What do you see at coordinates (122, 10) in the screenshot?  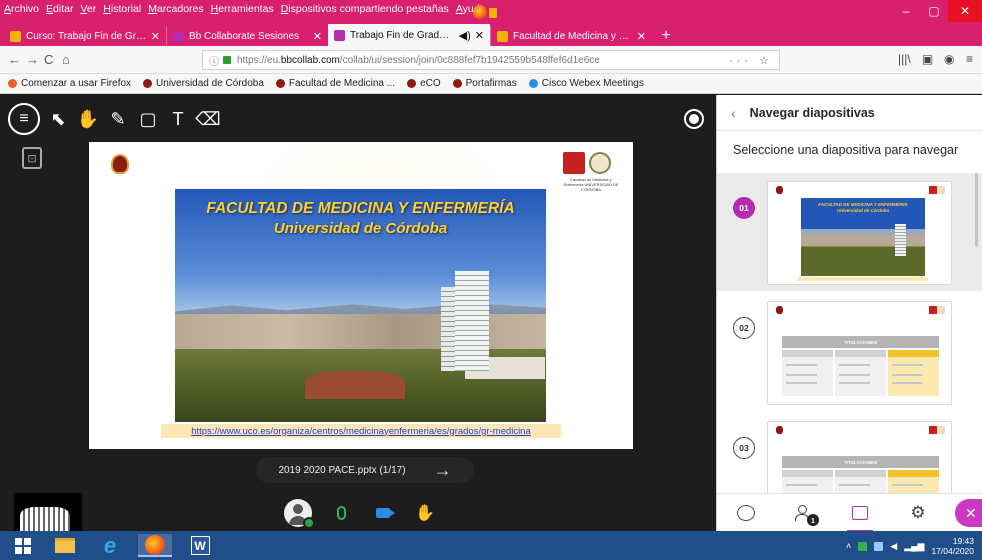 I see `menu-historial: Historial` at bounding box center [122, 10].